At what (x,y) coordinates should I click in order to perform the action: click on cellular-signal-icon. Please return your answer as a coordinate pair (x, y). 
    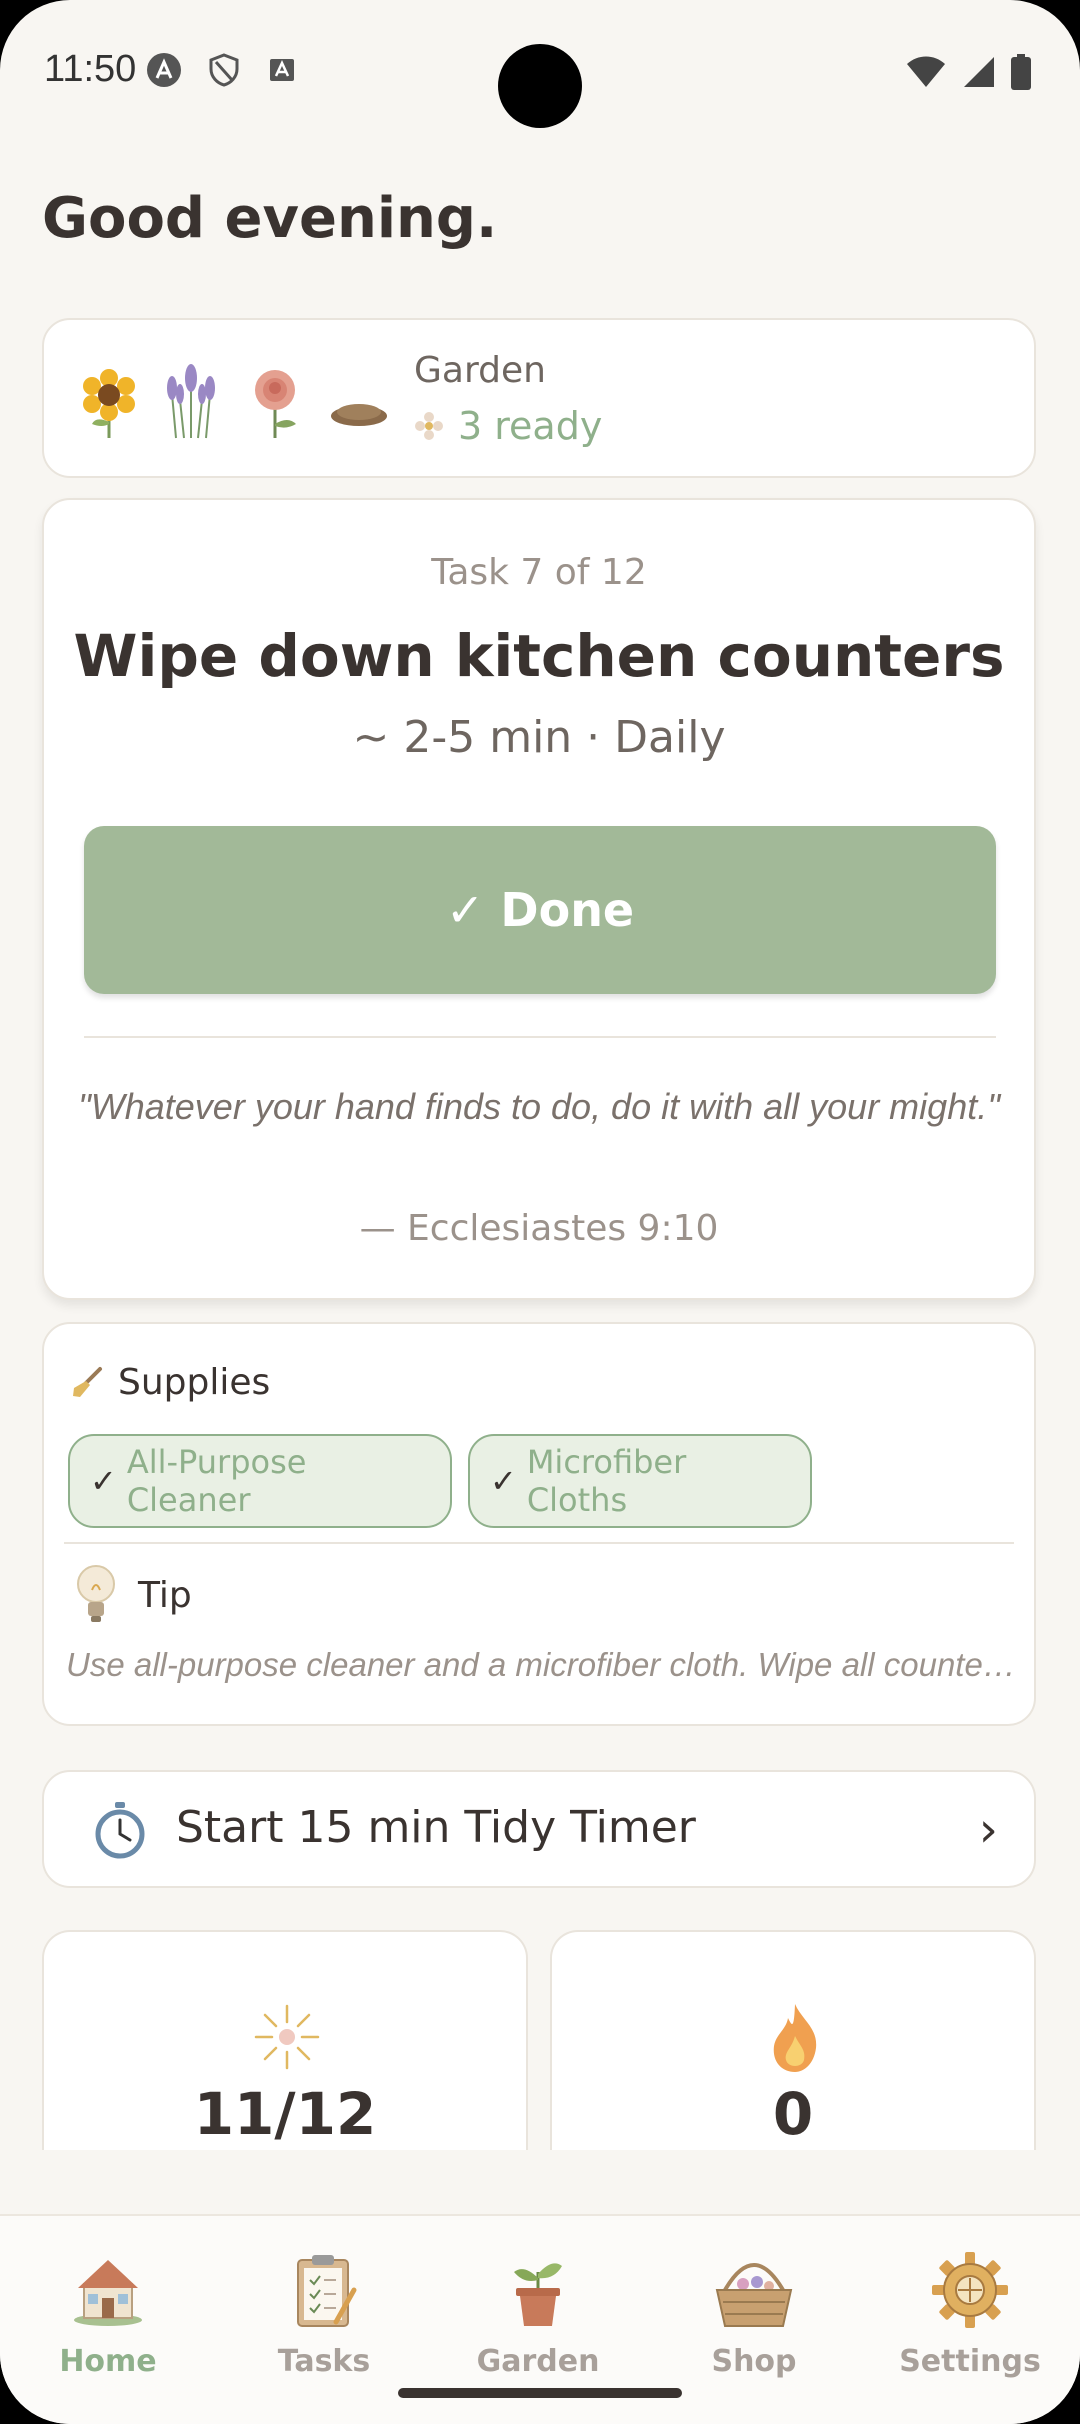
    Looking at the image, I should click on (979, 72).